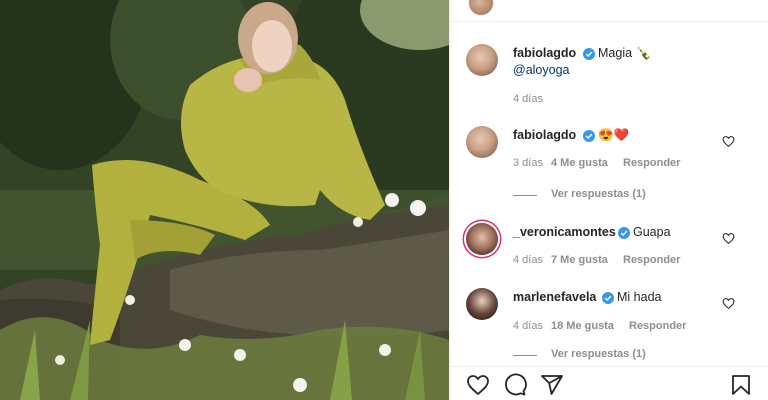  Describe the element at coordinates (639, 297) in the screenshot. I see `comment-text: Mi hada` at that location.